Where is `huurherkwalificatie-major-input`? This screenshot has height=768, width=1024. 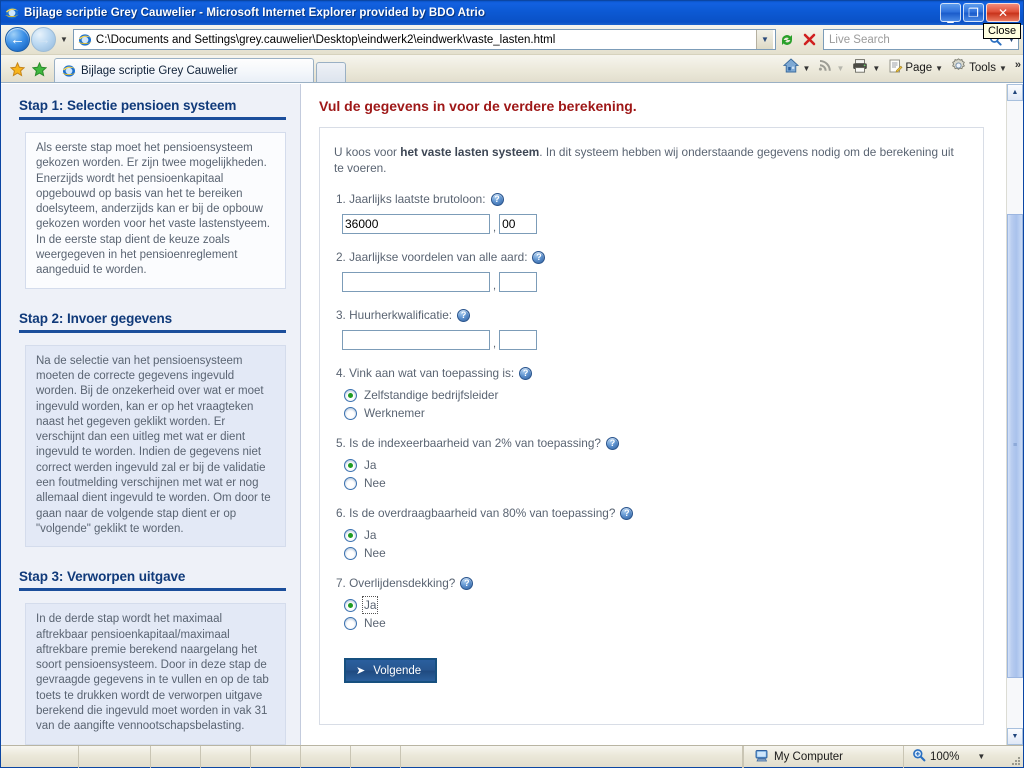
huurherkwalificatie-major-input is located at coordinates (416, 340).